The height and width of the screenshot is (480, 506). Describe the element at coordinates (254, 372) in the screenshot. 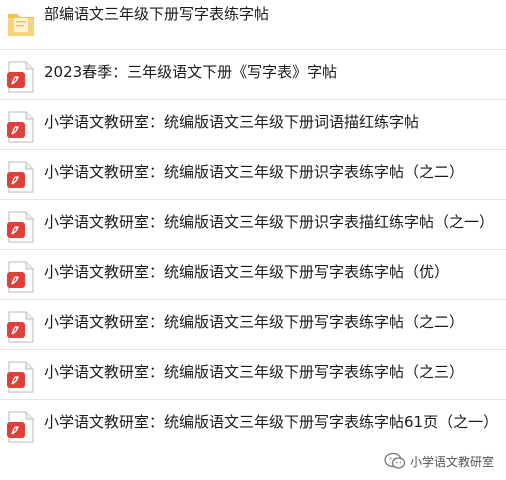

I see `file-name: 小学语文教研室：统编版语文三年级下册写字表练字帖（之三）` at that location.